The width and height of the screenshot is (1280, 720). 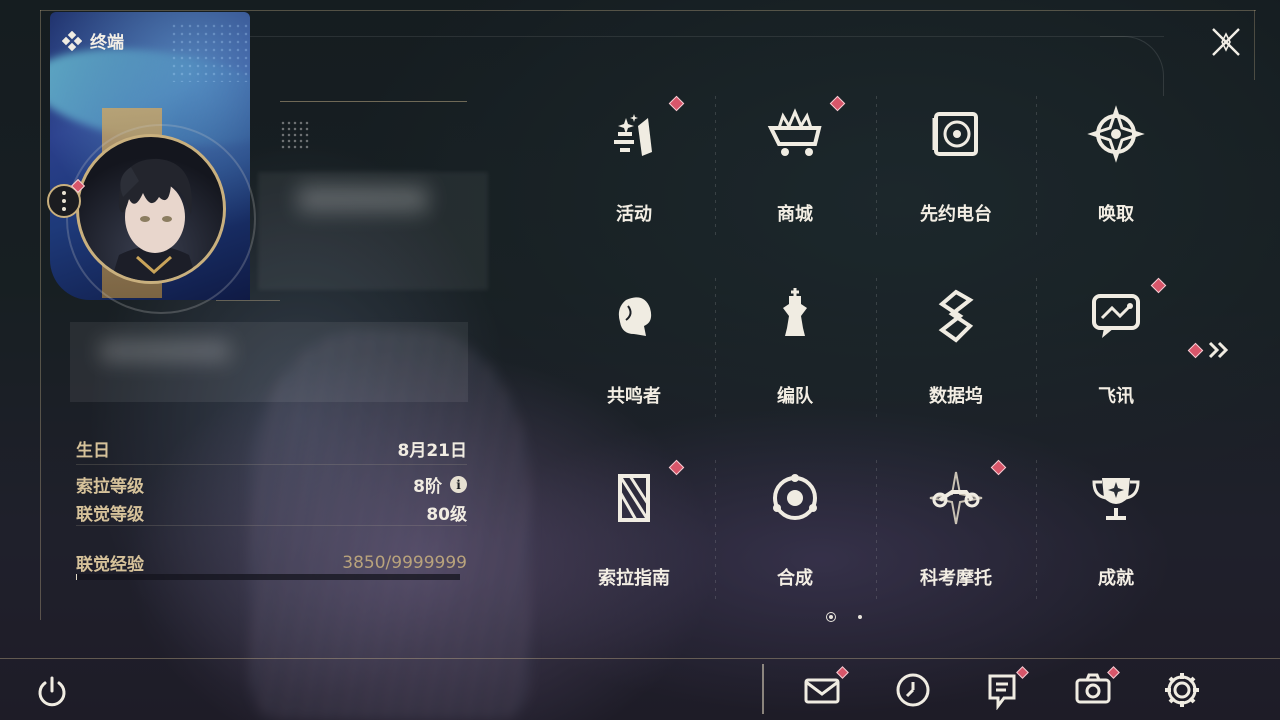 I want to click on clock-button, so click(x=913, y=690).